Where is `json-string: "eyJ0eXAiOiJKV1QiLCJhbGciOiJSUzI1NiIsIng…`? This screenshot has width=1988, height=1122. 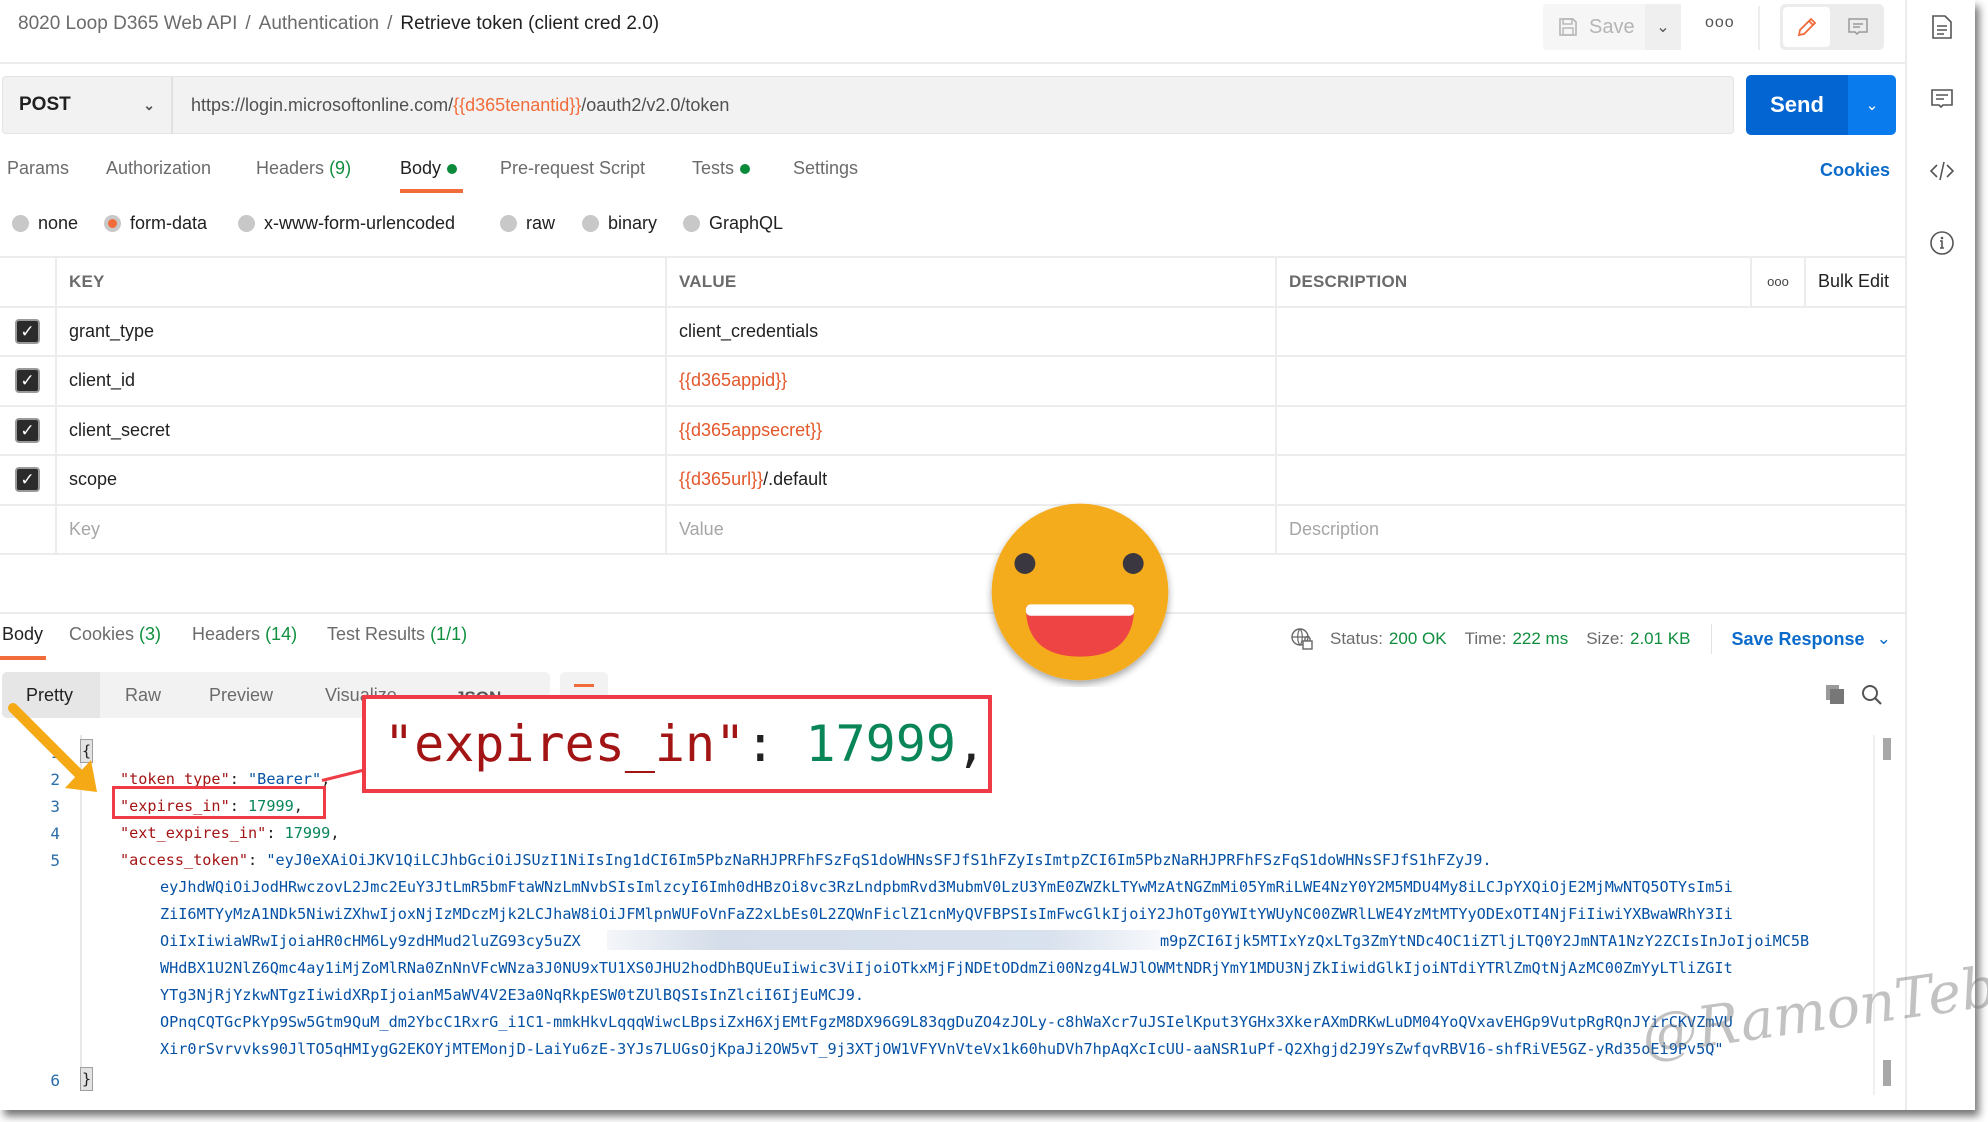
json-string: "eyJ0eXAiOiJKV1QiLCJhbGciOiJSUzI1NiIsIng… is located at coordinates (879, 860).